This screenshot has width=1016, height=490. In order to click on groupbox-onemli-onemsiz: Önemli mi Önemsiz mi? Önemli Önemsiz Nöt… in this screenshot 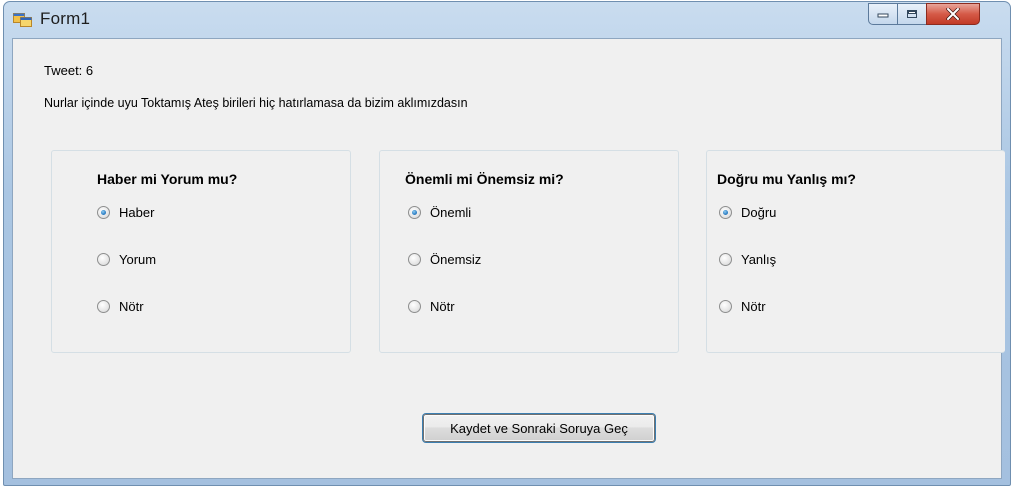, I will do `click(529, 251)`.